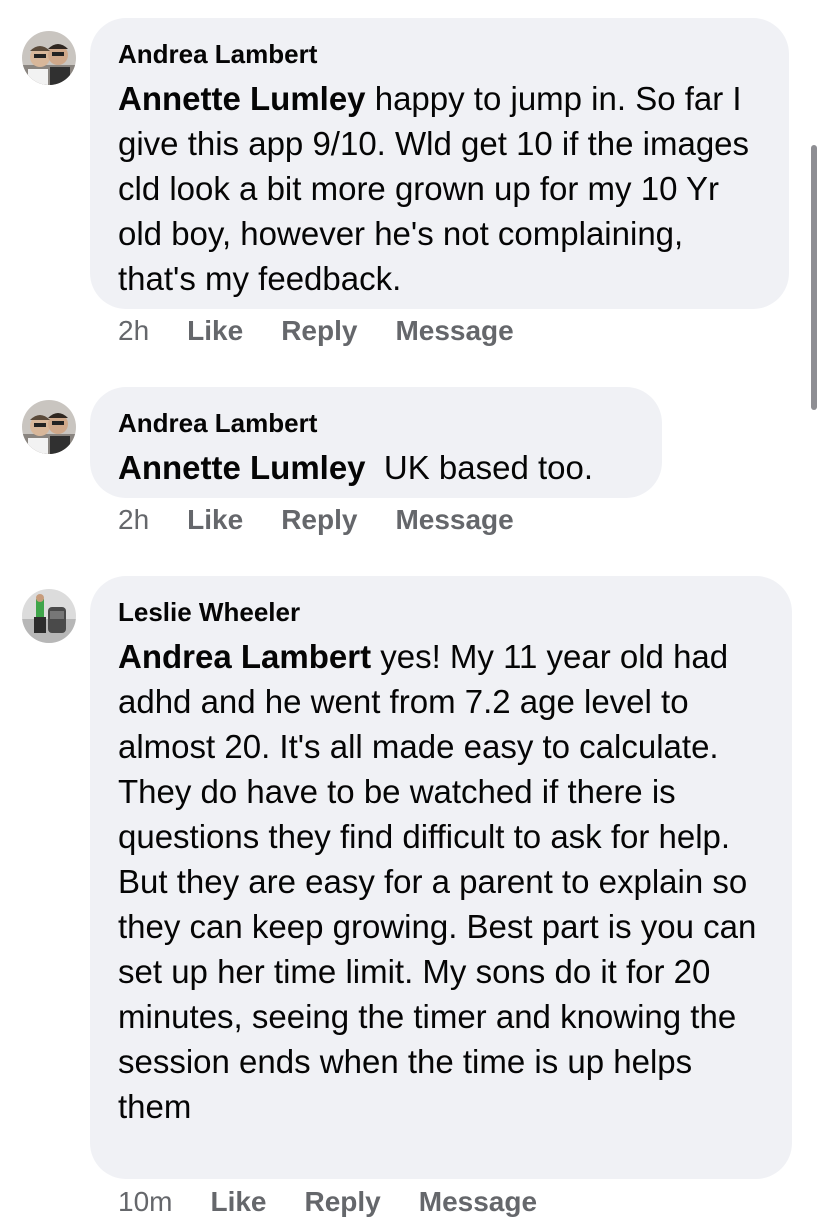 The width and height of the screenshot is (823, 1223). What do you see at coordinates (441, 612) in the screenshot?
I see `comment-author: Leslie Wheeler` at bounding box center [441, 612].